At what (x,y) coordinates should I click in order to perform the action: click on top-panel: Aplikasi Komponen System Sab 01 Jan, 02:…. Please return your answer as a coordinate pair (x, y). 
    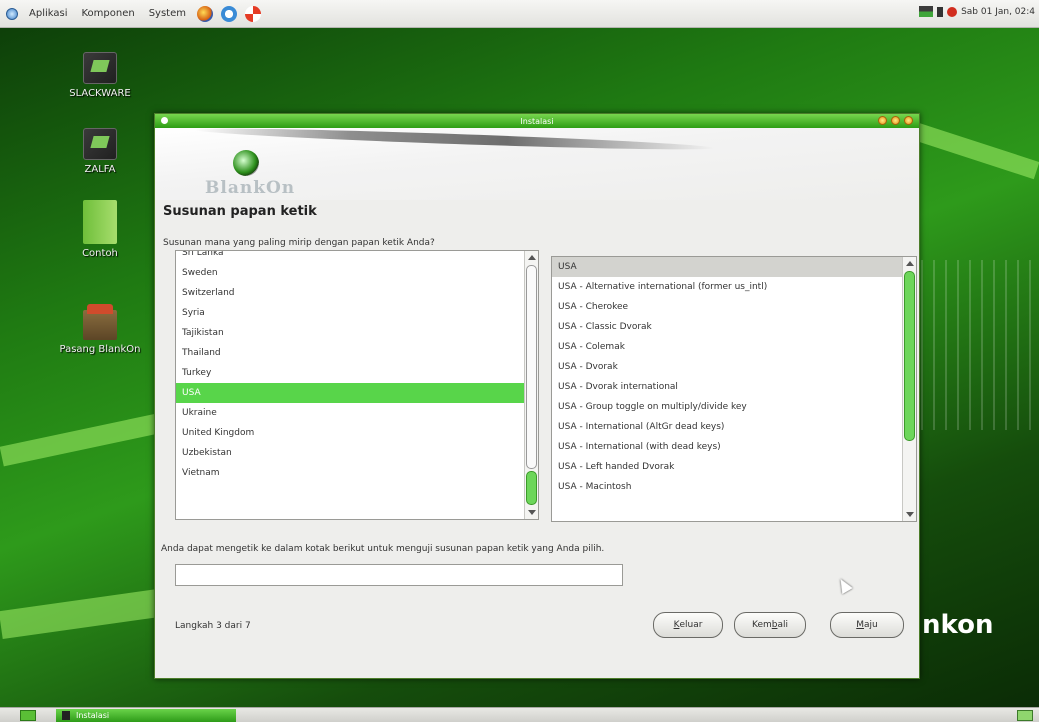
    Looking at the image, I should click on (519, 14).